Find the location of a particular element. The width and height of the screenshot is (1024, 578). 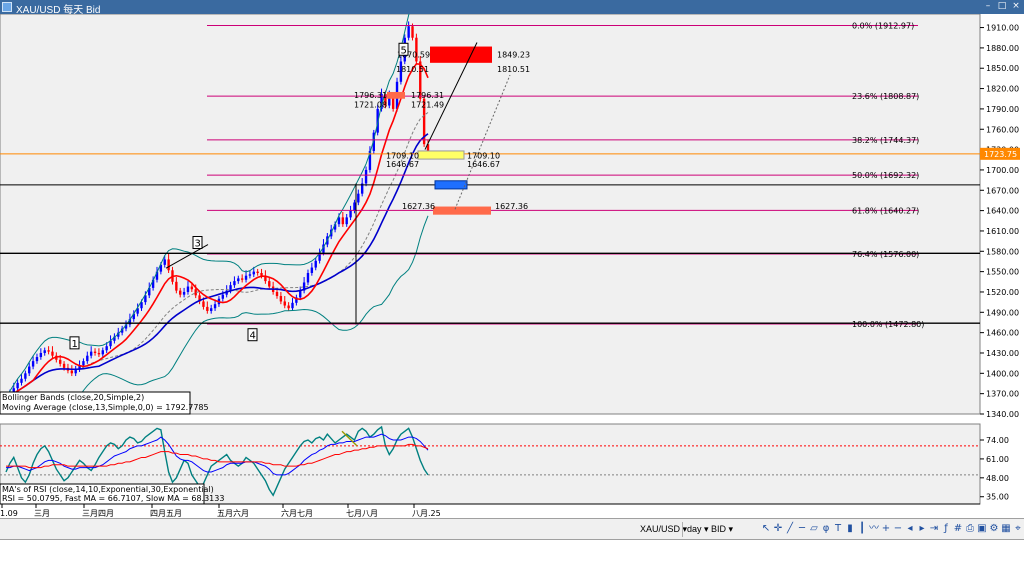

maximize-button: □ is located at coordinates (1002, 6).